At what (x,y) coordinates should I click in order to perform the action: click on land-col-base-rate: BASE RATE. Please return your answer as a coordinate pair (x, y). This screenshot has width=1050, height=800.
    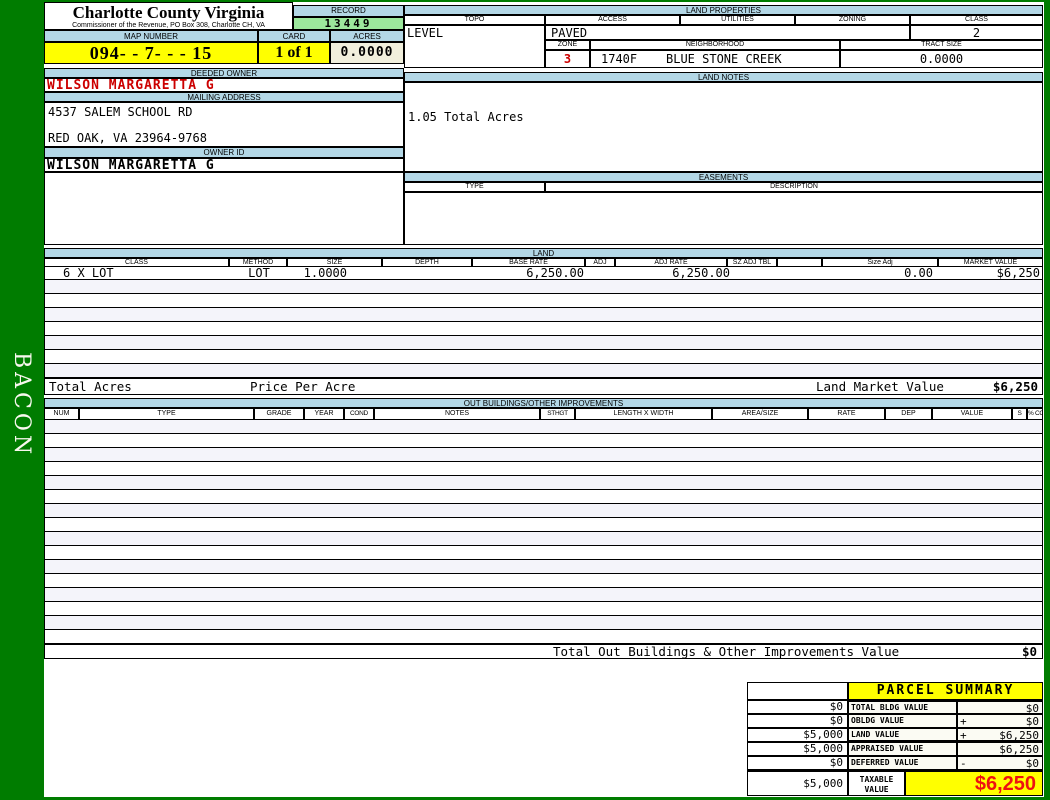
    Looking at the image, I should click on (528, 262).